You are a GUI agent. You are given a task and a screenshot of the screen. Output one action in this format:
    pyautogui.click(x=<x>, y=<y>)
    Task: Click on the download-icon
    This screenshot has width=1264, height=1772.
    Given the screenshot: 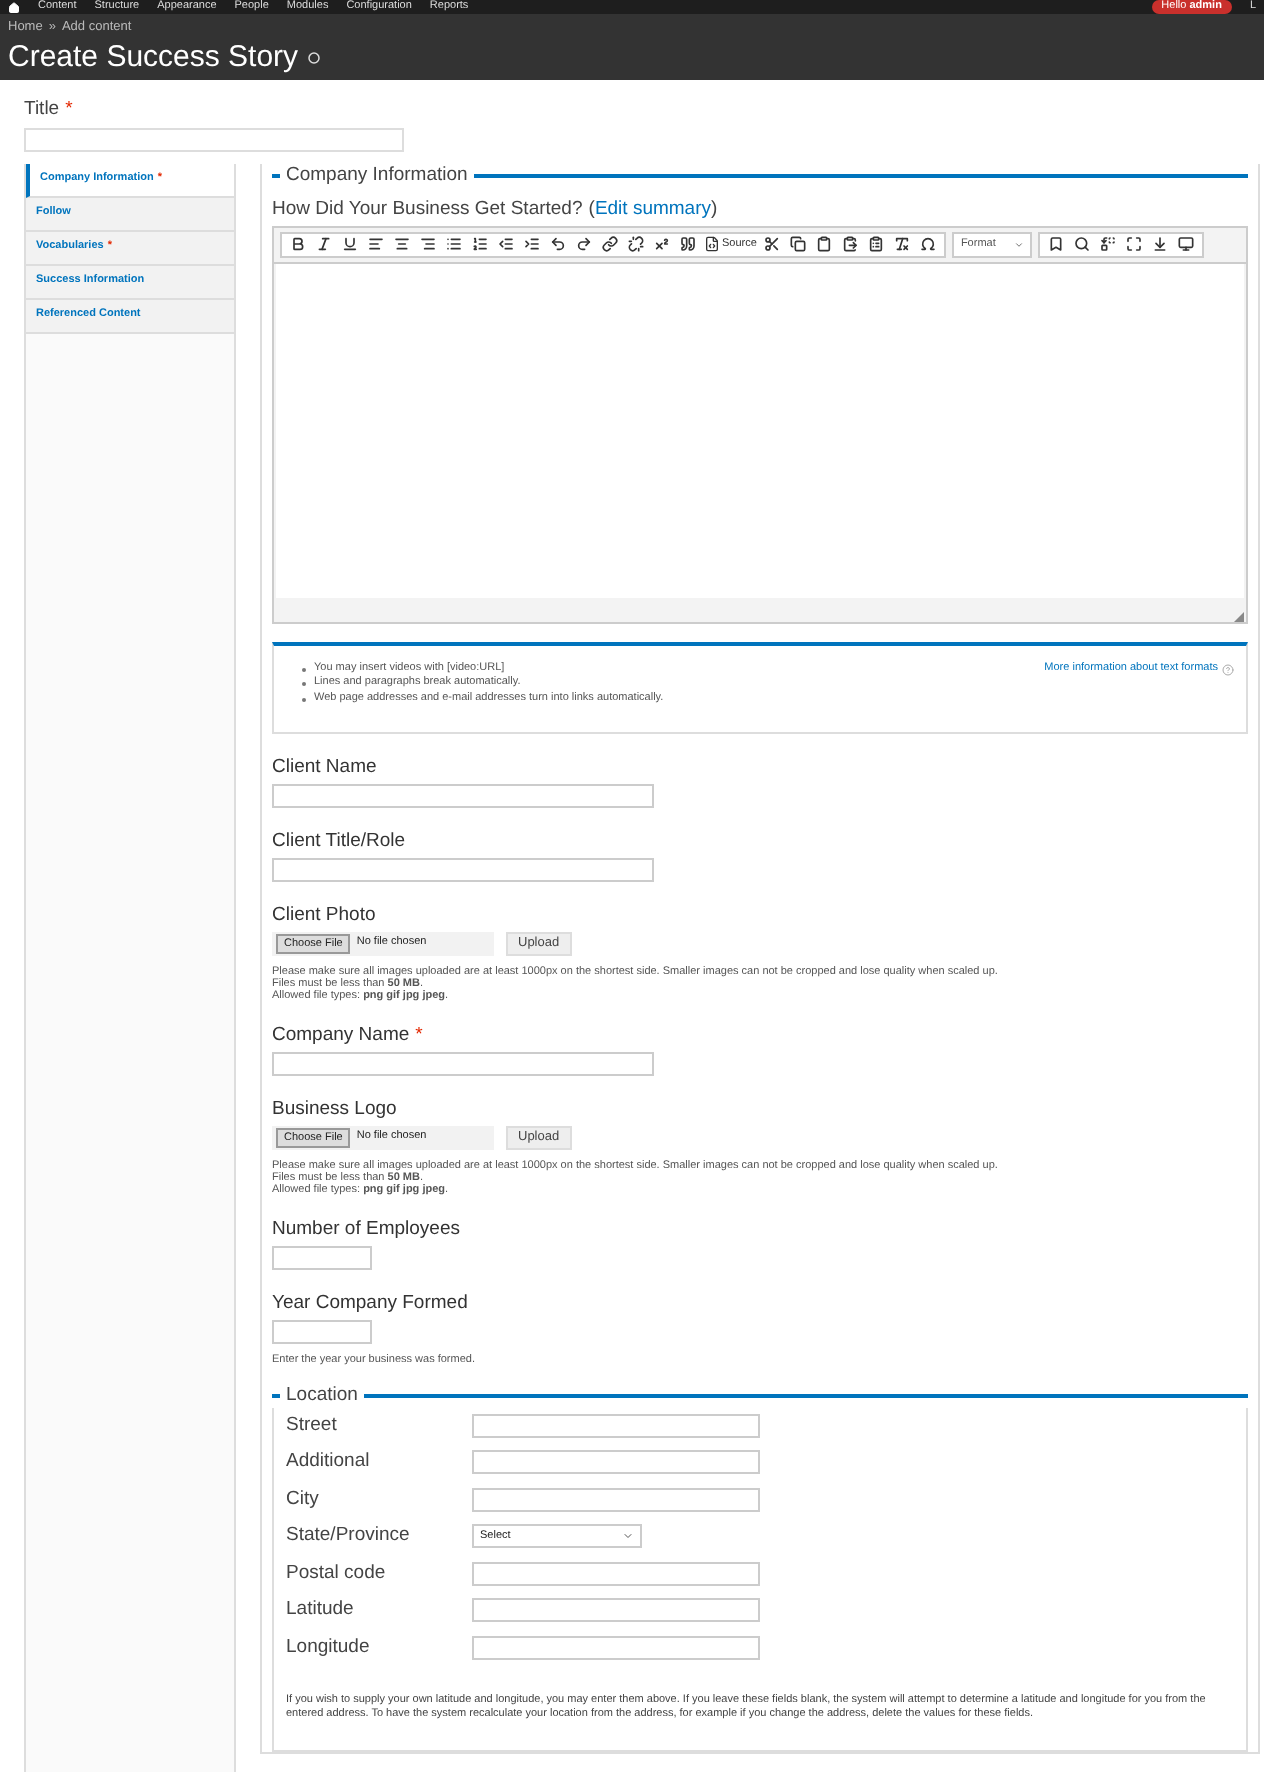 What is the action you would take?
    pyautogui.click(x=1160, y=244)
    